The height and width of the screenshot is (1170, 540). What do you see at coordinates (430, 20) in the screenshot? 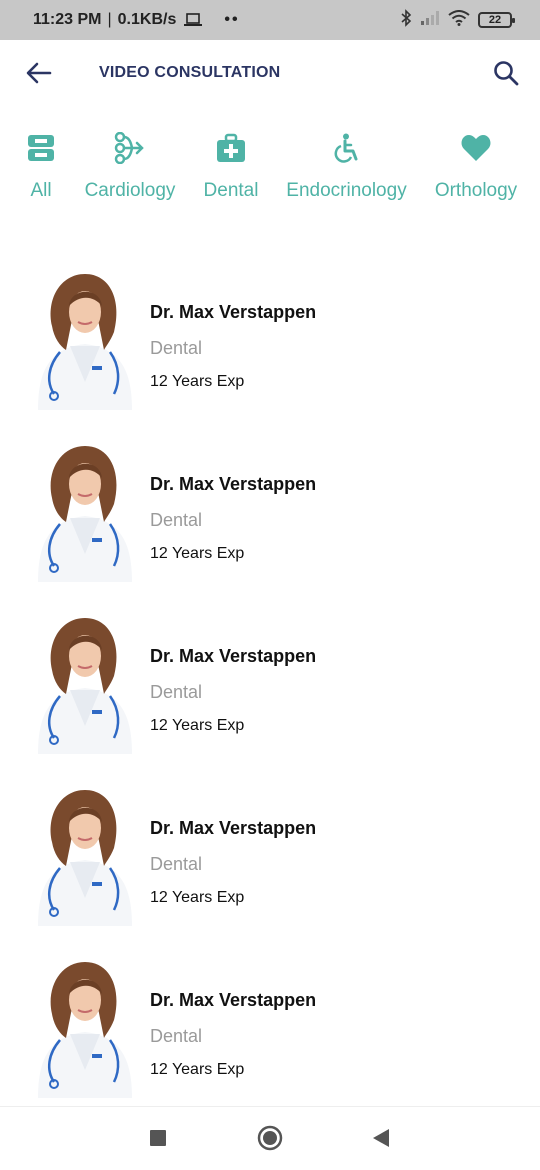
I see `signal-icon` at bounding box center [430, 20].